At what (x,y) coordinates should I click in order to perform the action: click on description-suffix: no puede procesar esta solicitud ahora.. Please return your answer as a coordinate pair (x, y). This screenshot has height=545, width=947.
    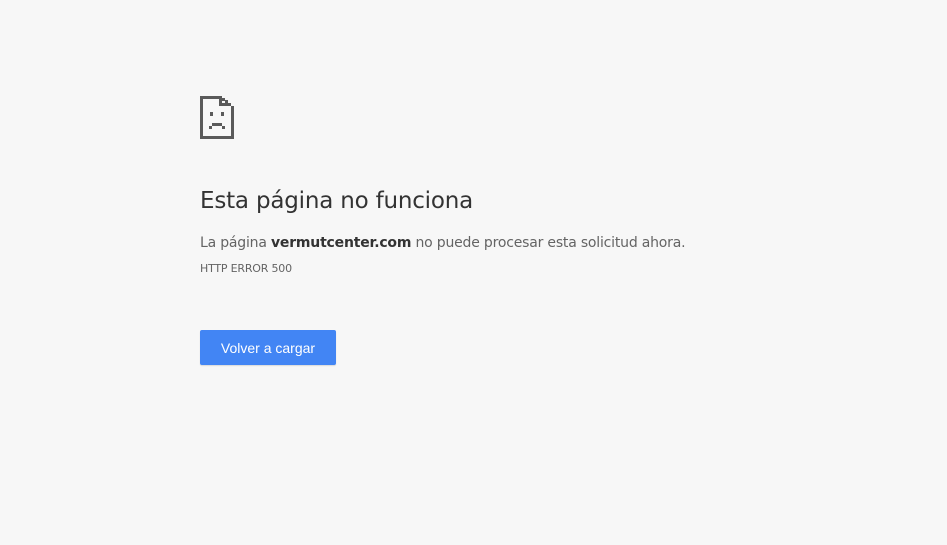
    Looking at the image, I should click on (548, 243).